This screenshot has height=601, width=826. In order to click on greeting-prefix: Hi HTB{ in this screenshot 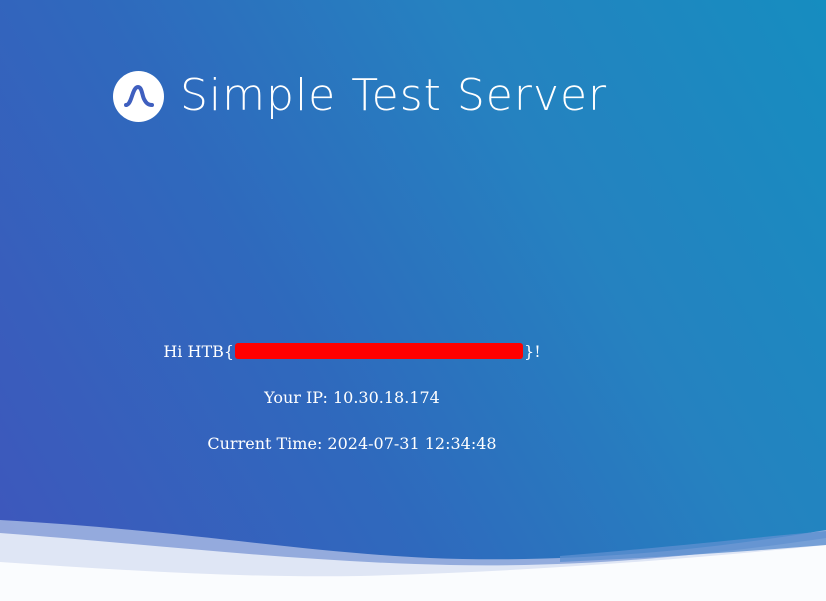, I will do `click(199, 351)`.